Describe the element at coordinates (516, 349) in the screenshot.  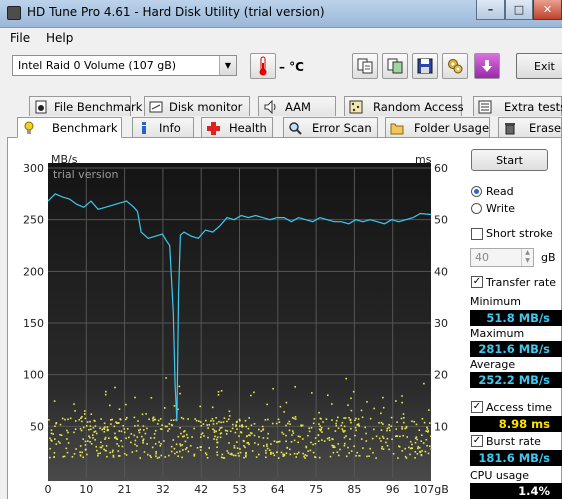
I see `maximum-value: 281.6 MB/s` at that location.